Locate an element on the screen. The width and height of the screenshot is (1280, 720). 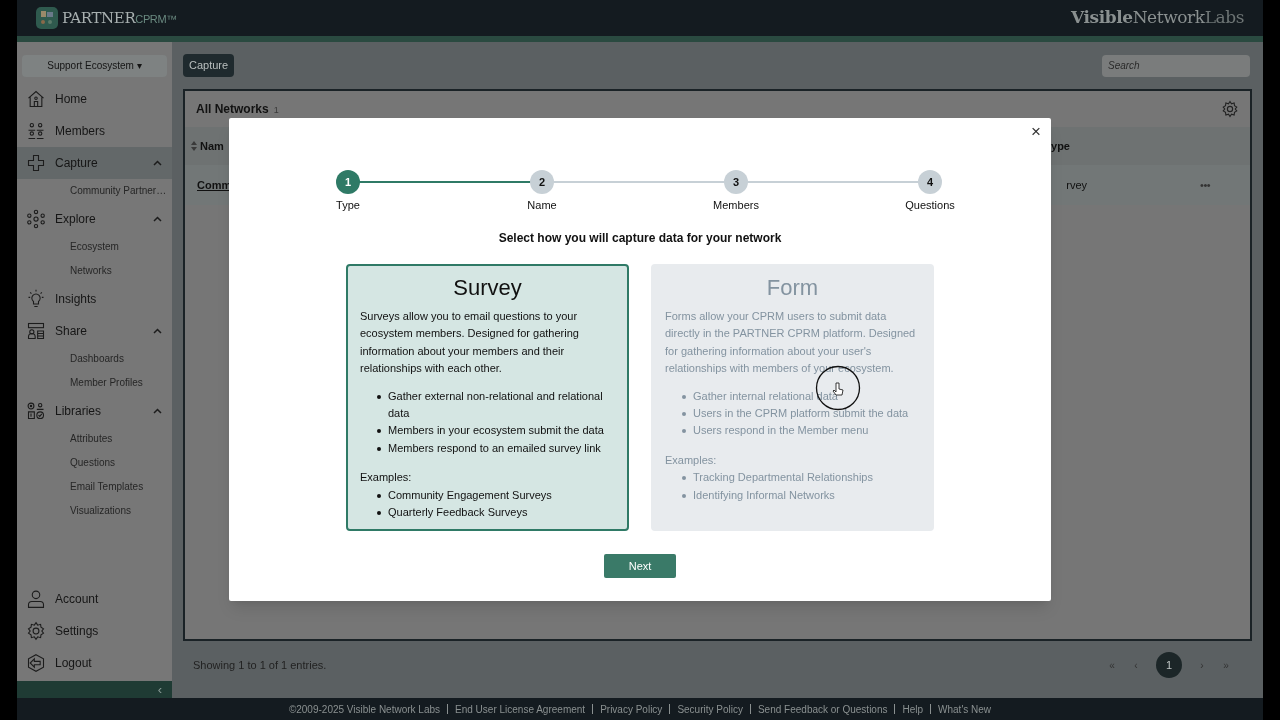
example-item: Quarterly Feedback Surveys is located at coordinates (458, 513).